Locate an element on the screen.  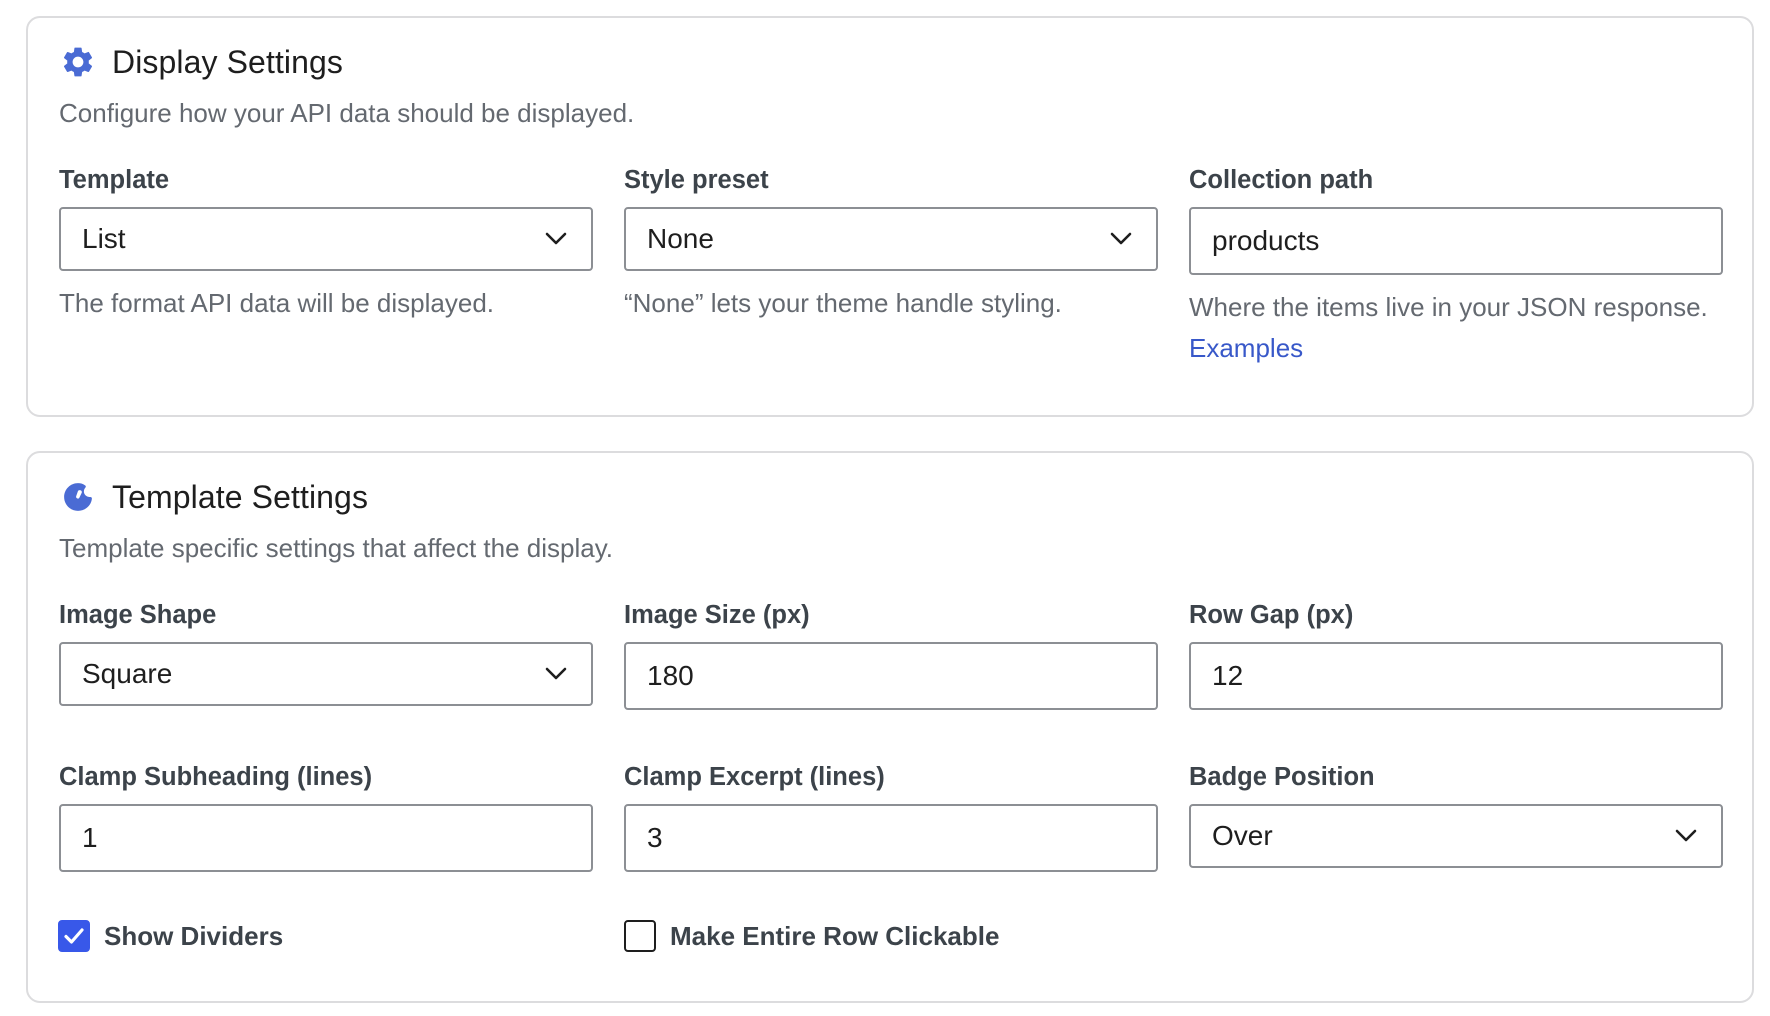
collection-path-label: Collection path is located at coordinates (1281, 180).